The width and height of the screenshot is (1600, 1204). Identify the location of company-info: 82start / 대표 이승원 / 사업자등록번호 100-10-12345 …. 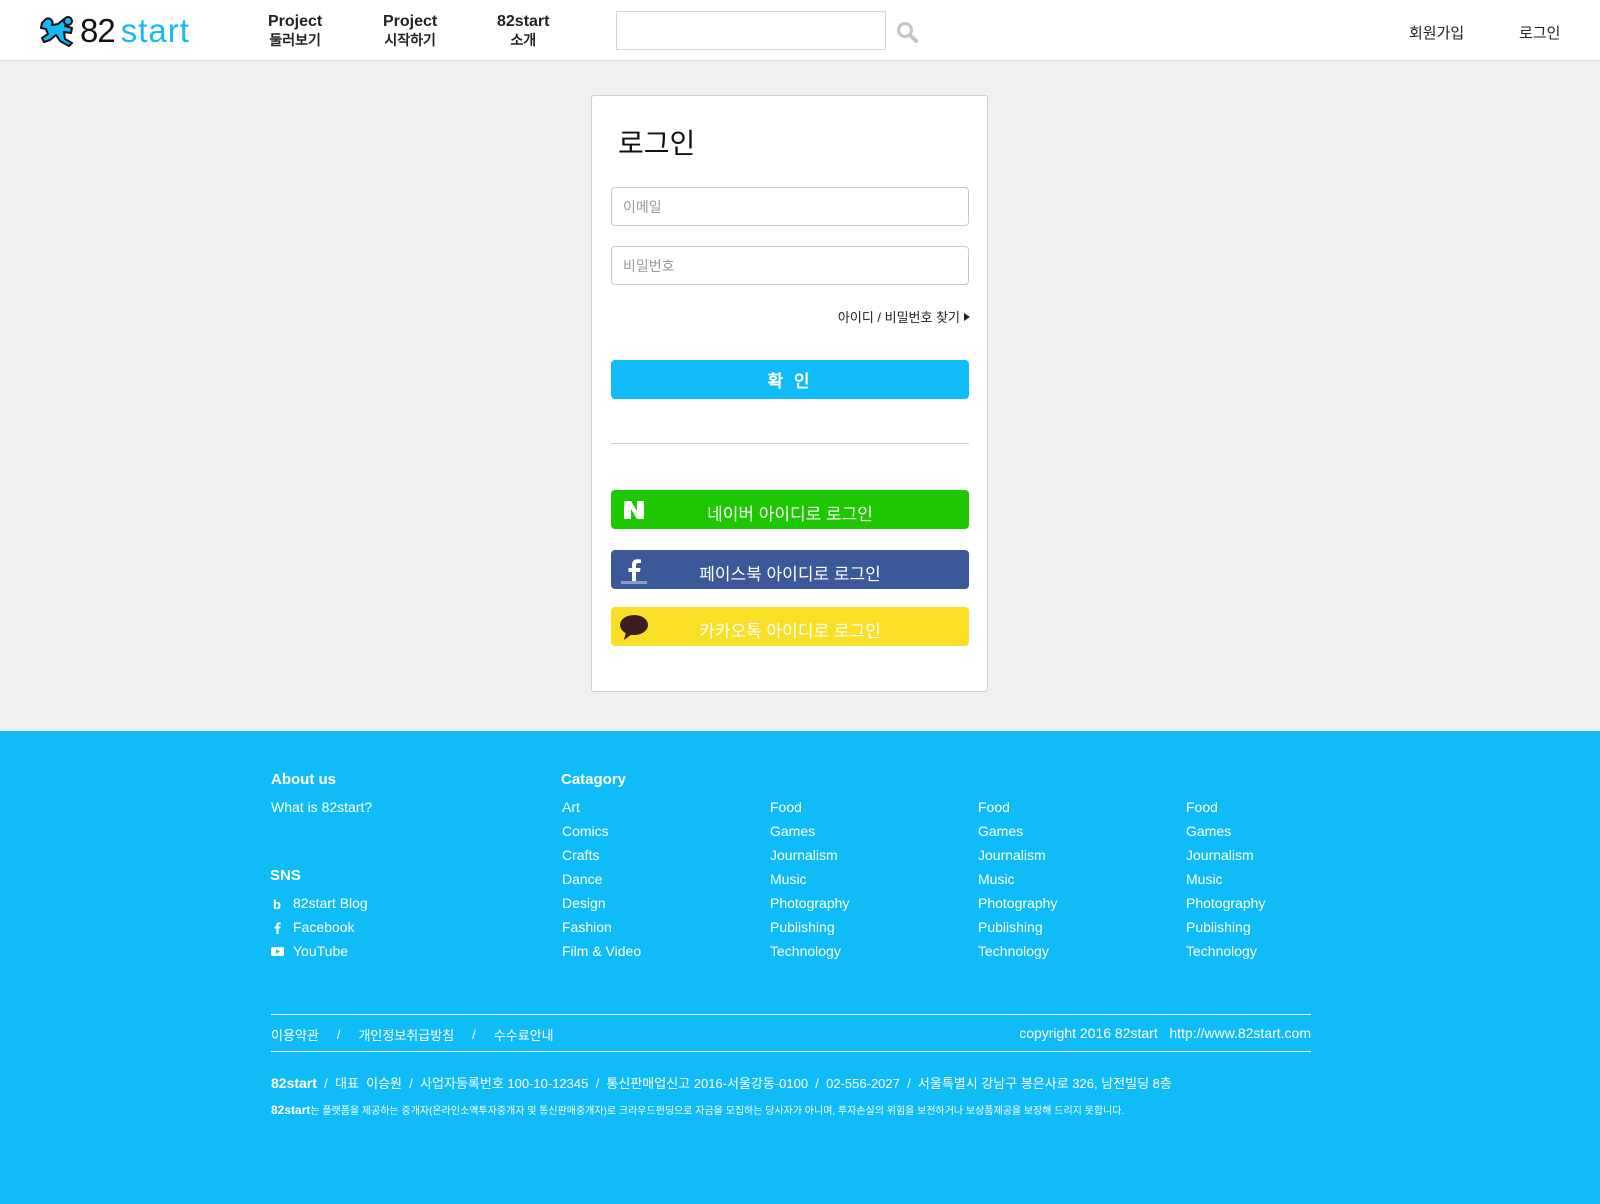
(721, 1082).